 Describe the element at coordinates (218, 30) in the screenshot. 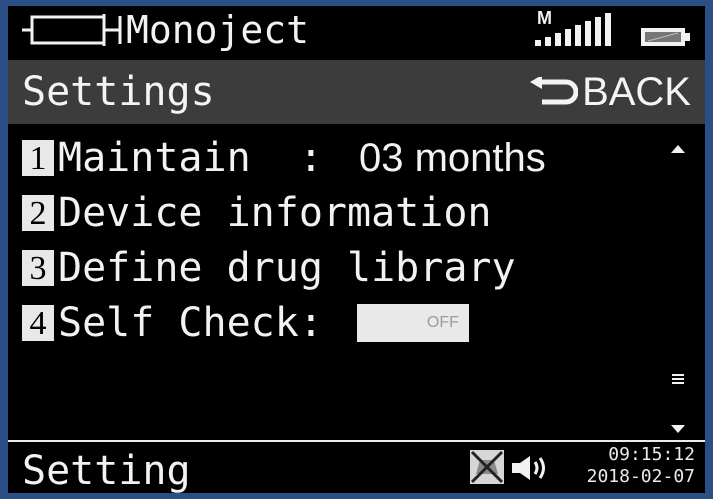

I see `app-title: Monoject` at that location.